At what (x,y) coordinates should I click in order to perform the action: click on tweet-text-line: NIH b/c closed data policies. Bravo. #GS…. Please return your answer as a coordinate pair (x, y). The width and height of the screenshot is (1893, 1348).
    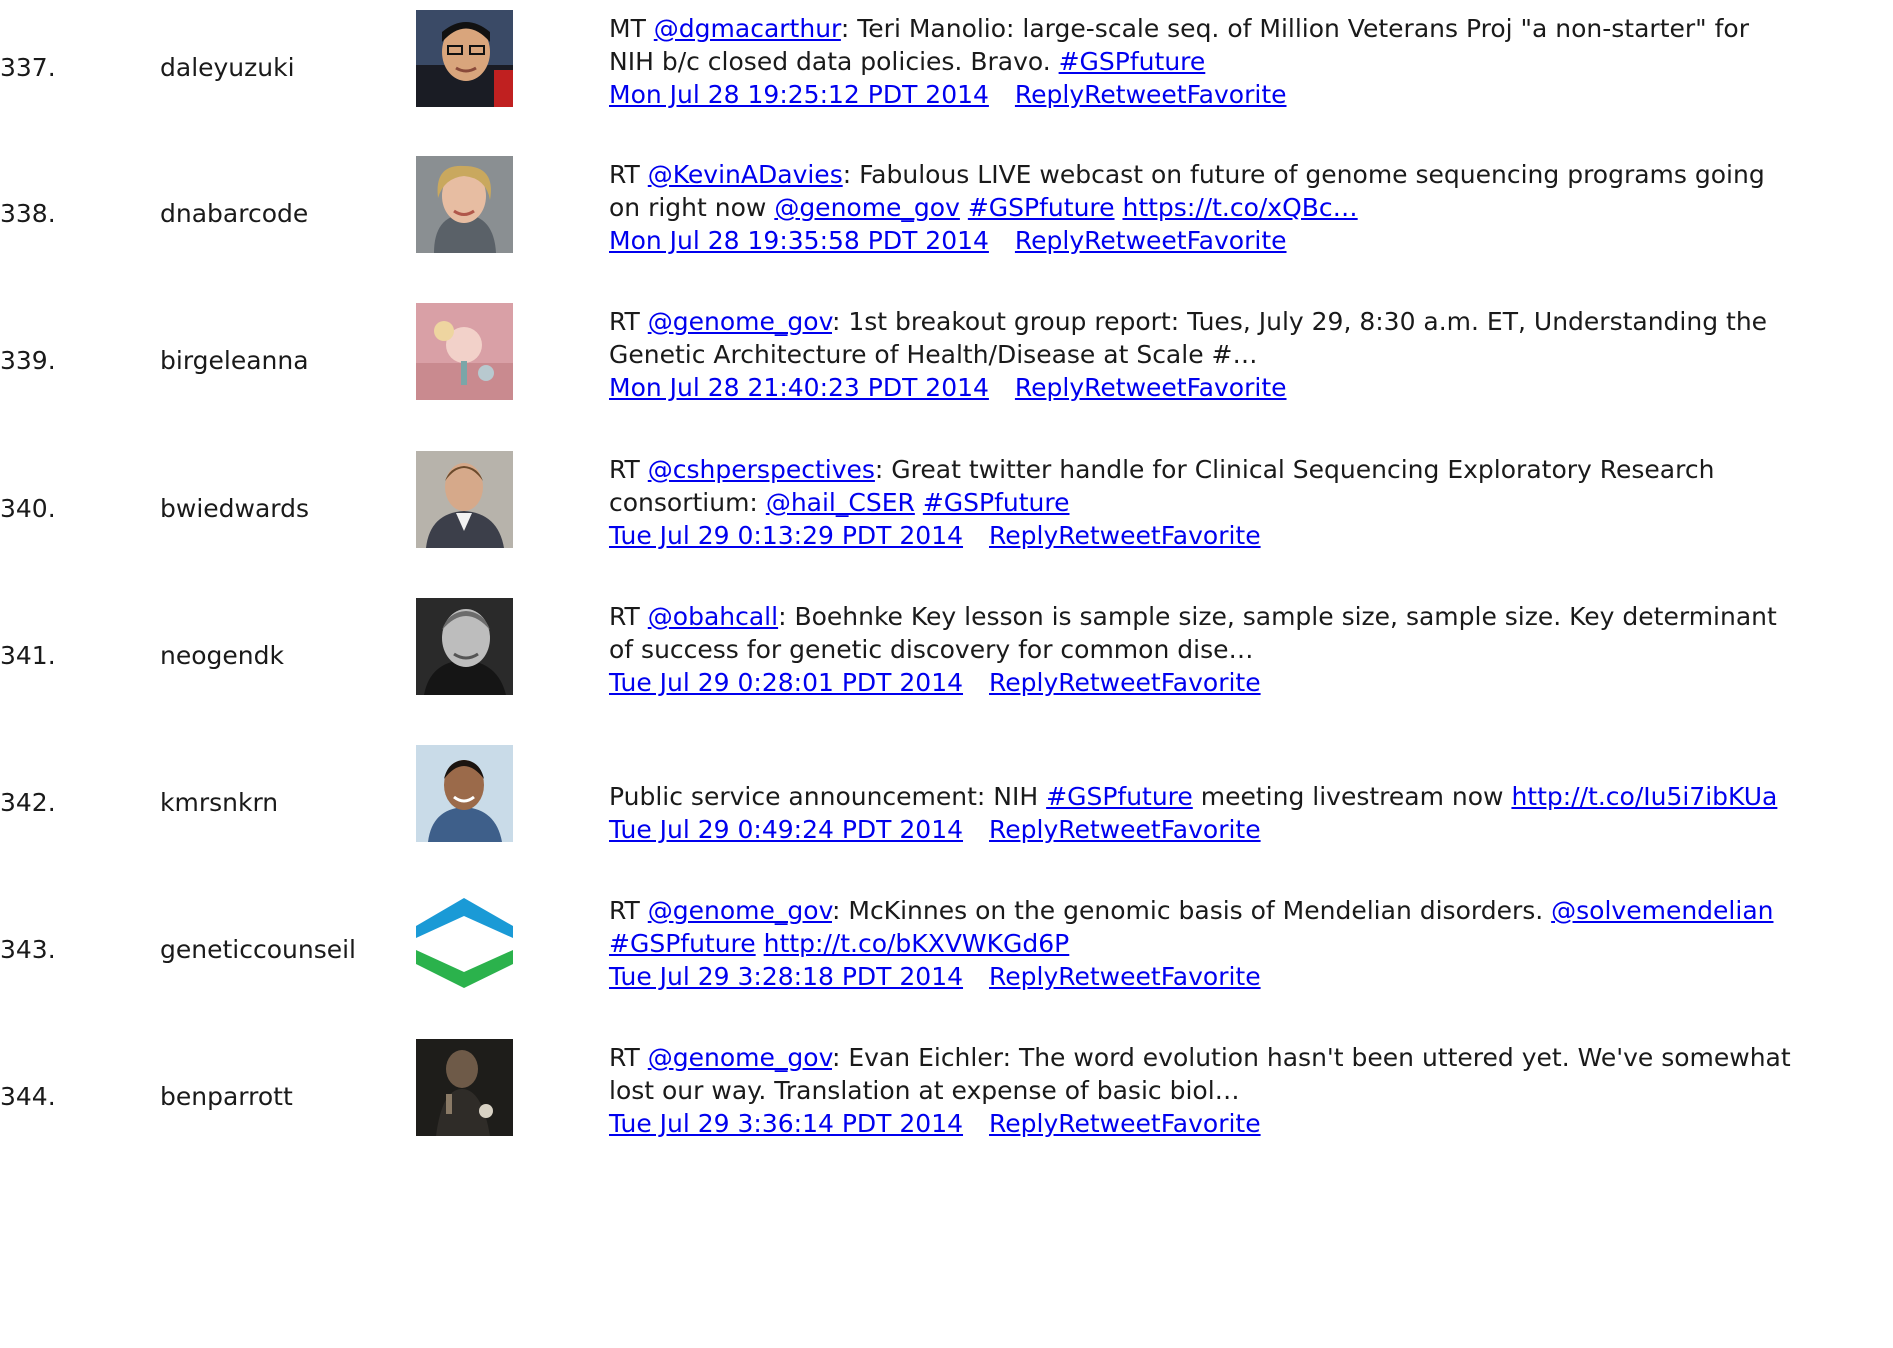
    Looking at the image, I should click on (1249, 61).